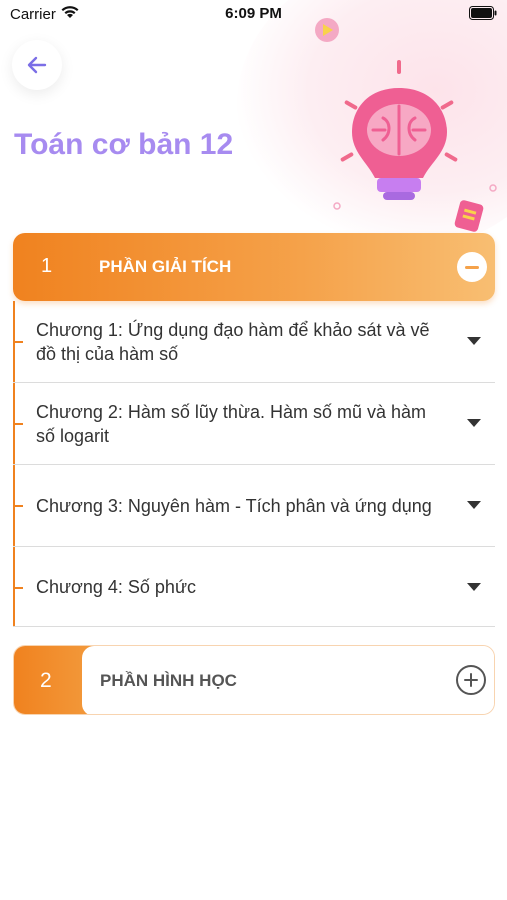 This screenshot has height=900, width=507. Describe the element at coordinates (116, 586) in the screenshot. I see `chapter-title: Chương 4: Số phức` at that location.